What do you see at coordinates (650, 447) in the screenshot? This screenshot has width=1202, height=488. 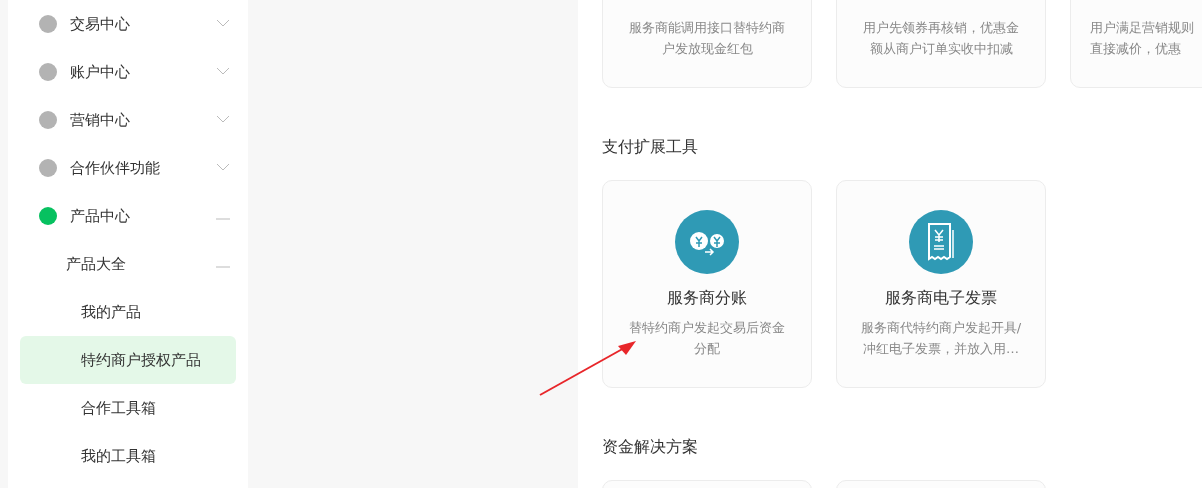 I see `section-heading: 资金解决方案` at bounding box center [650, 447].